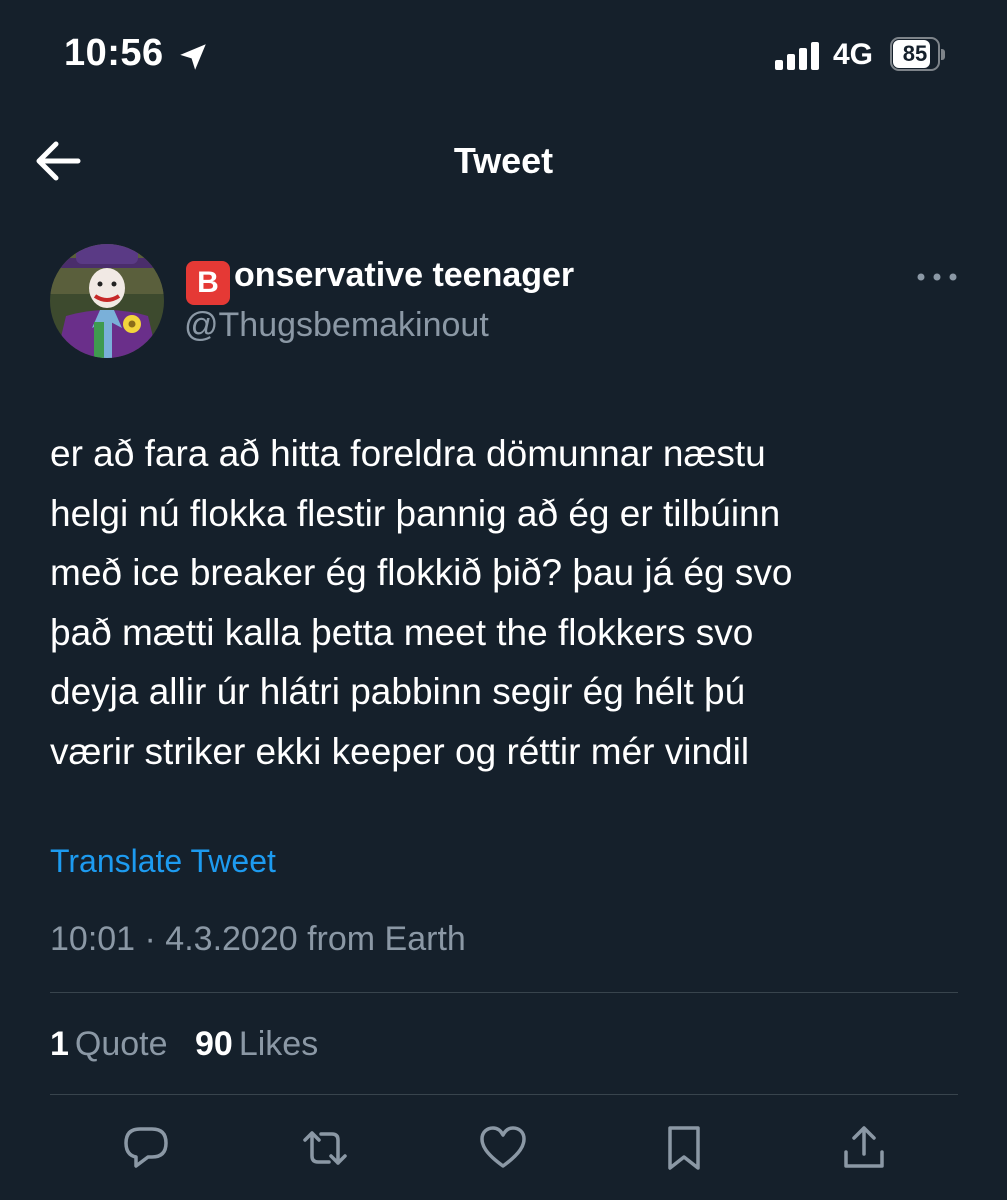 The width and height of the screenshot is (1007, 1200). I want to click on avatar, so click(107, 301).